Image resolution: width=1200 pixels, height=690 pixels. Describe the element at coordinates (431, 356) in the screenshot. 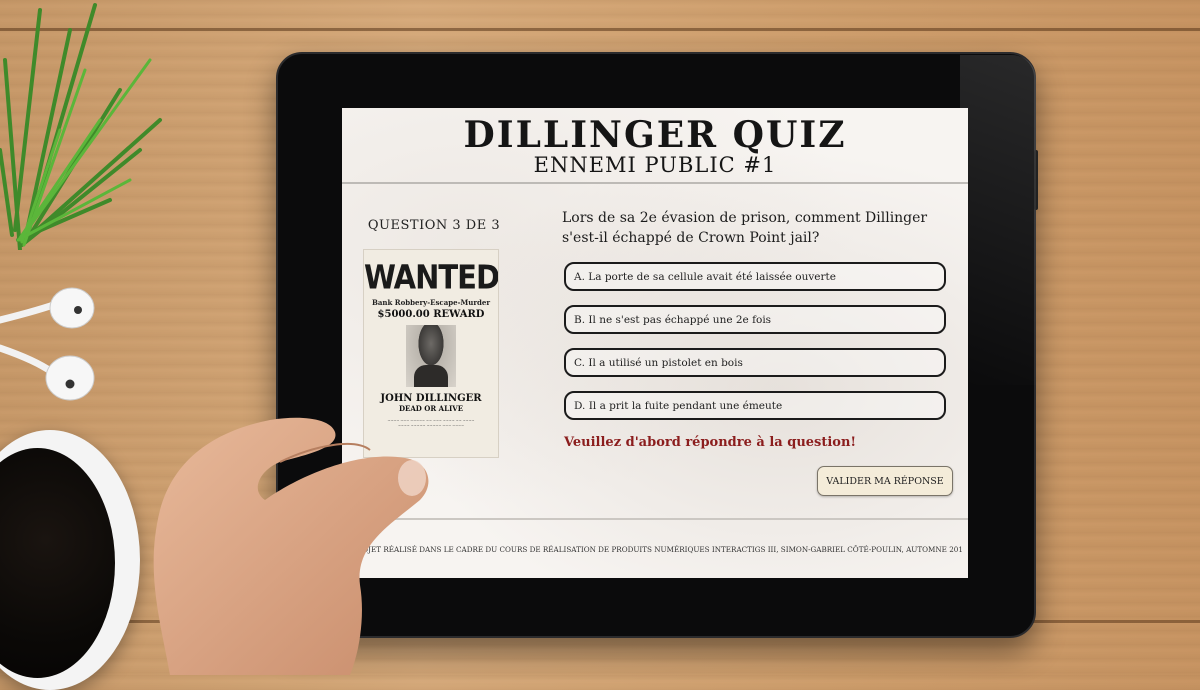

I see `poster-mugshot` at that location.